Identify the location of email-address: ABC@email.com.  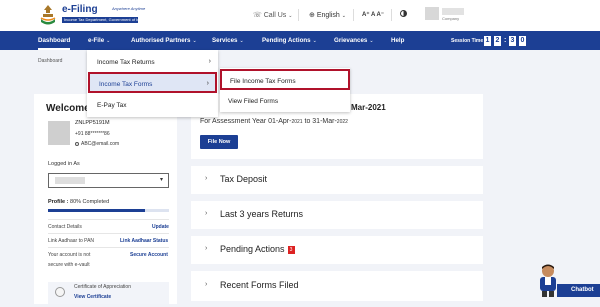
(97, 144).